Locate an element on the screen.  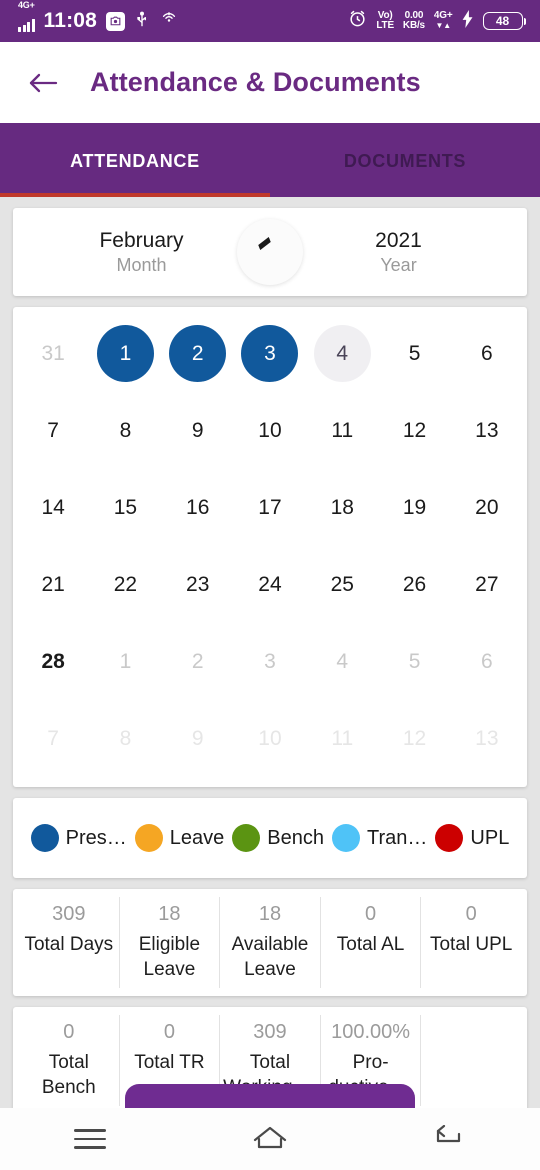
calendar-day-cell: 17 is located at coordinates (270, 507).